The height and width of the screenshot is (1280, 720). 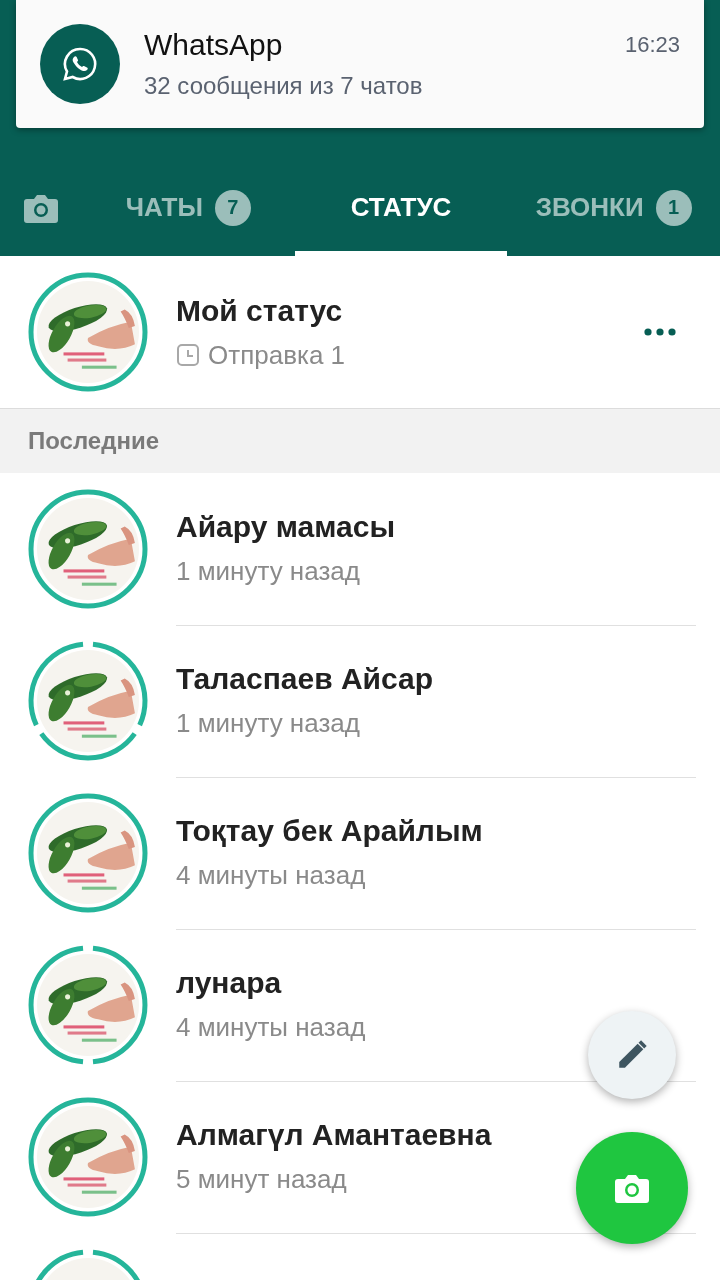 What do you see at coordinates (286, 527) in the screenshot?
I see `contact-name: Айару мамасы` at bounding box center [286, 527].